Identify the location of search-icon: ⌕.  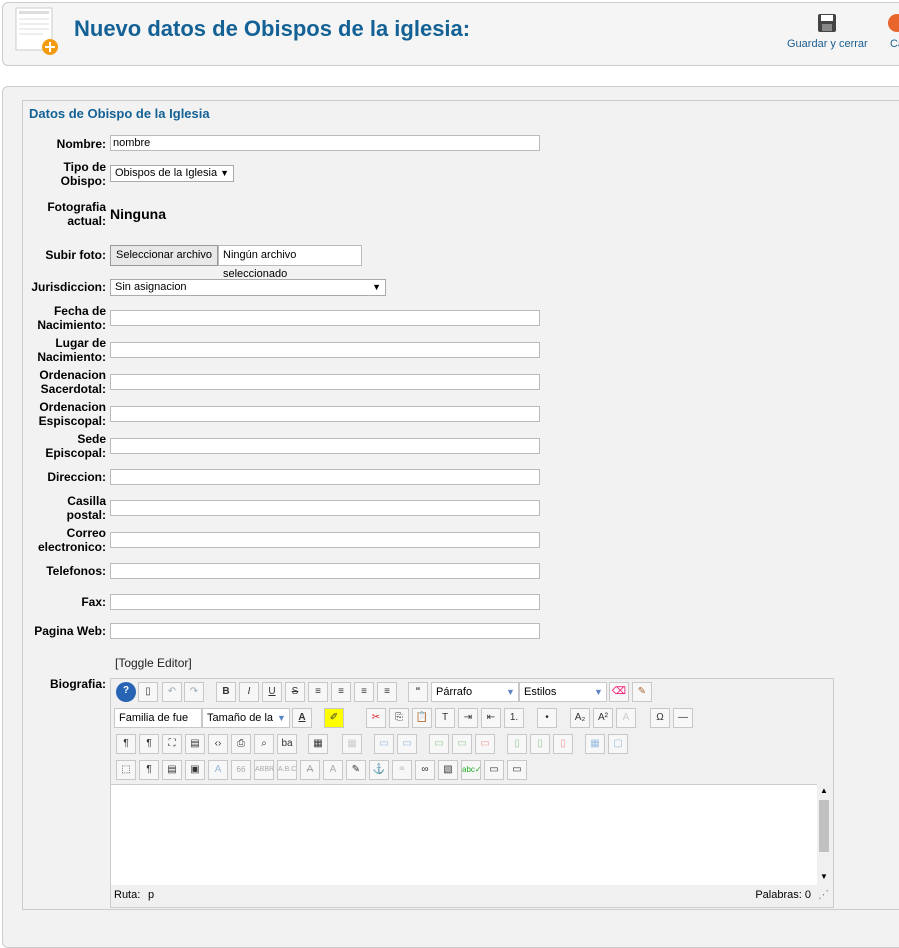
(264, 744).